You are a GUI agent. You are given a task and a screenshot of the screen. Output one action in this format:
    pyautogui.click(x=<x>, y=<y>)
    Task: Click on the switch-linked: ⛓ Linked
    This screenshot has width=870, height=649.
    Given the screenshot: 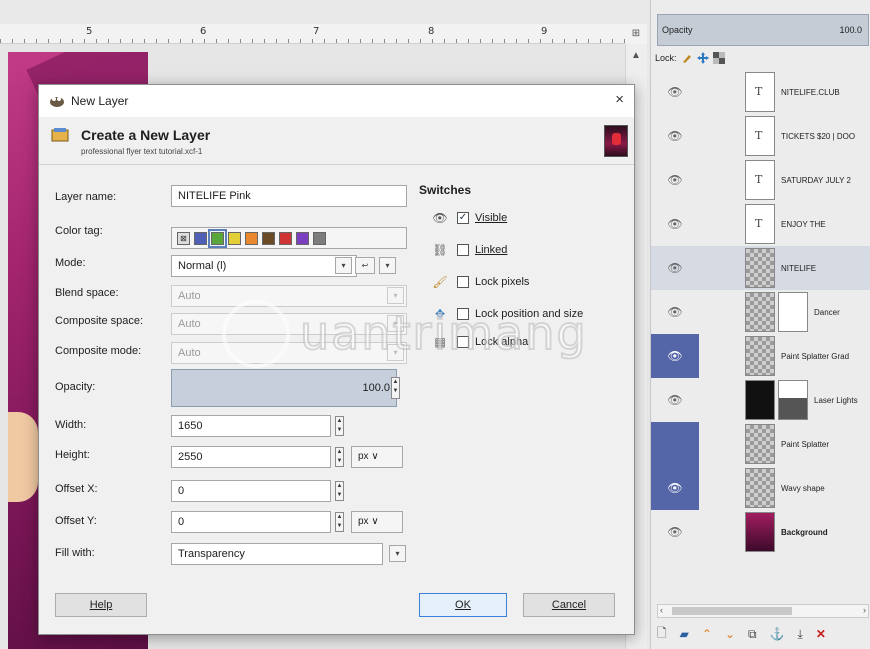 What is the action you would take?
    pyautogui.click(x=468, y=250)
    